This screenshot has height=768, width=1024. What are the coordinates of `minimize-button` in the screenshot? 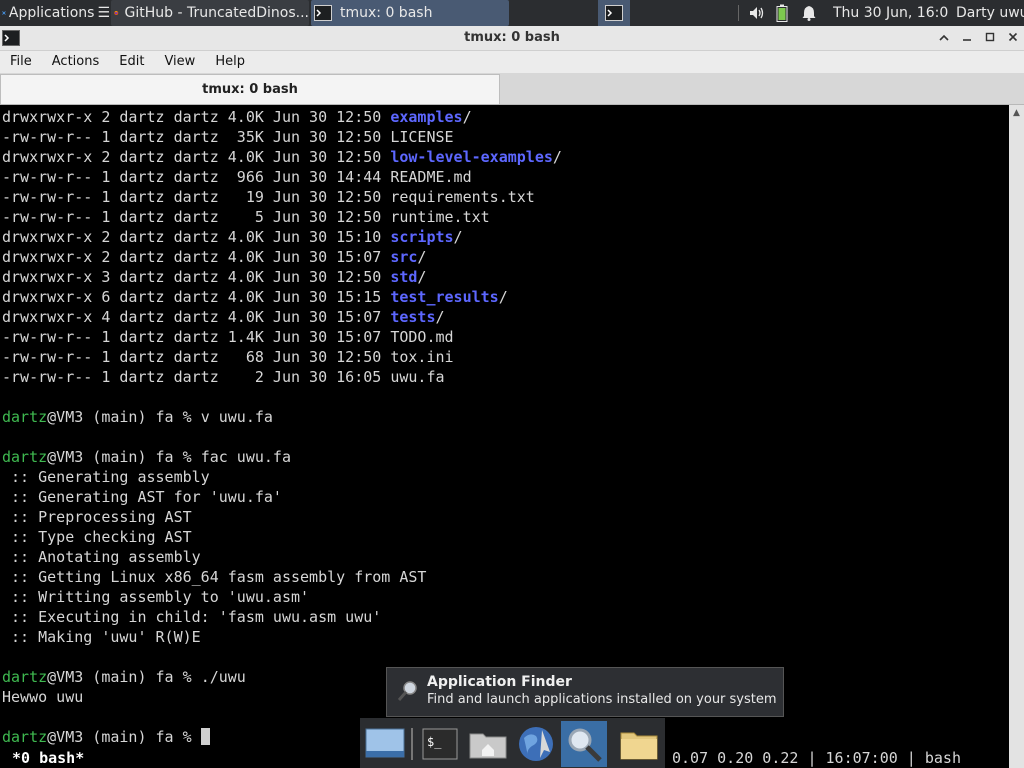 It's located at (967, 38).